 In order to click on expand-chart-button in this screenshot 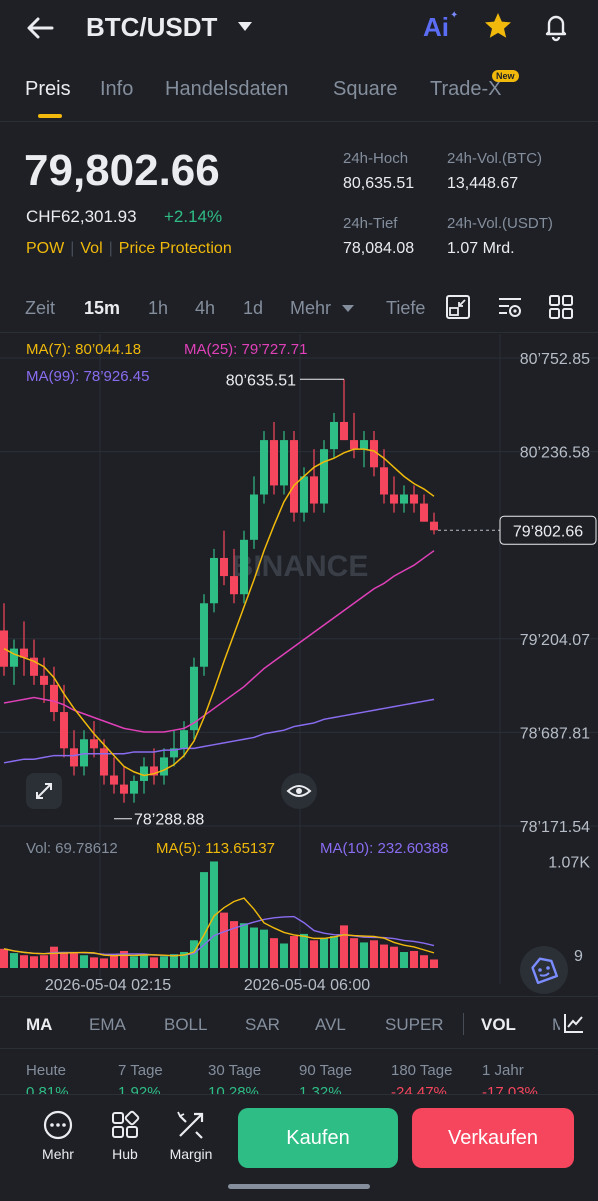, I will do `click(44, 791)`.